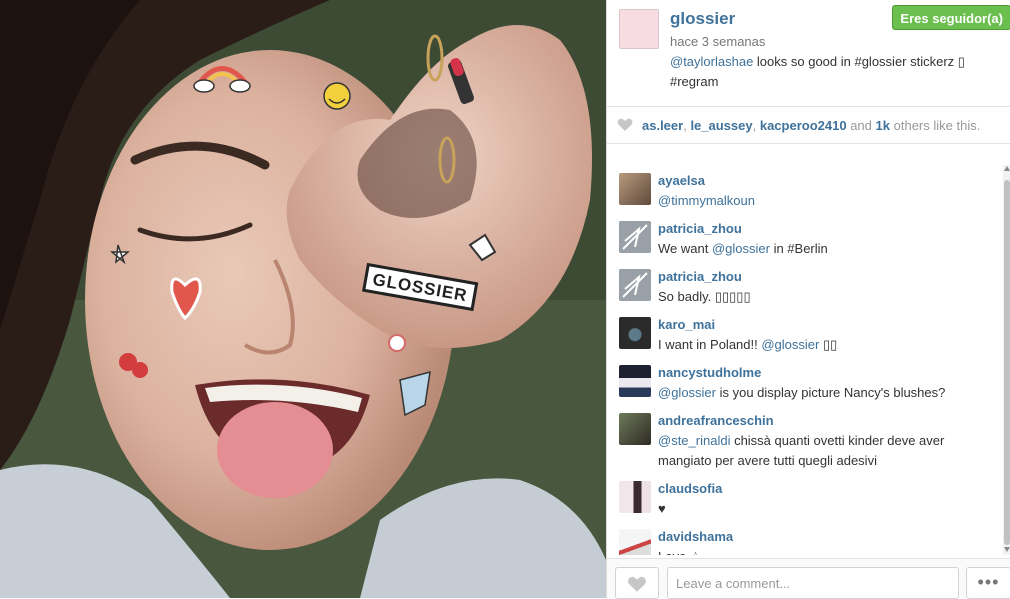 The width and height of the screenshot is (1010, 599). I want to click on caption-mention: @taylorlashae, so click(711, 61).